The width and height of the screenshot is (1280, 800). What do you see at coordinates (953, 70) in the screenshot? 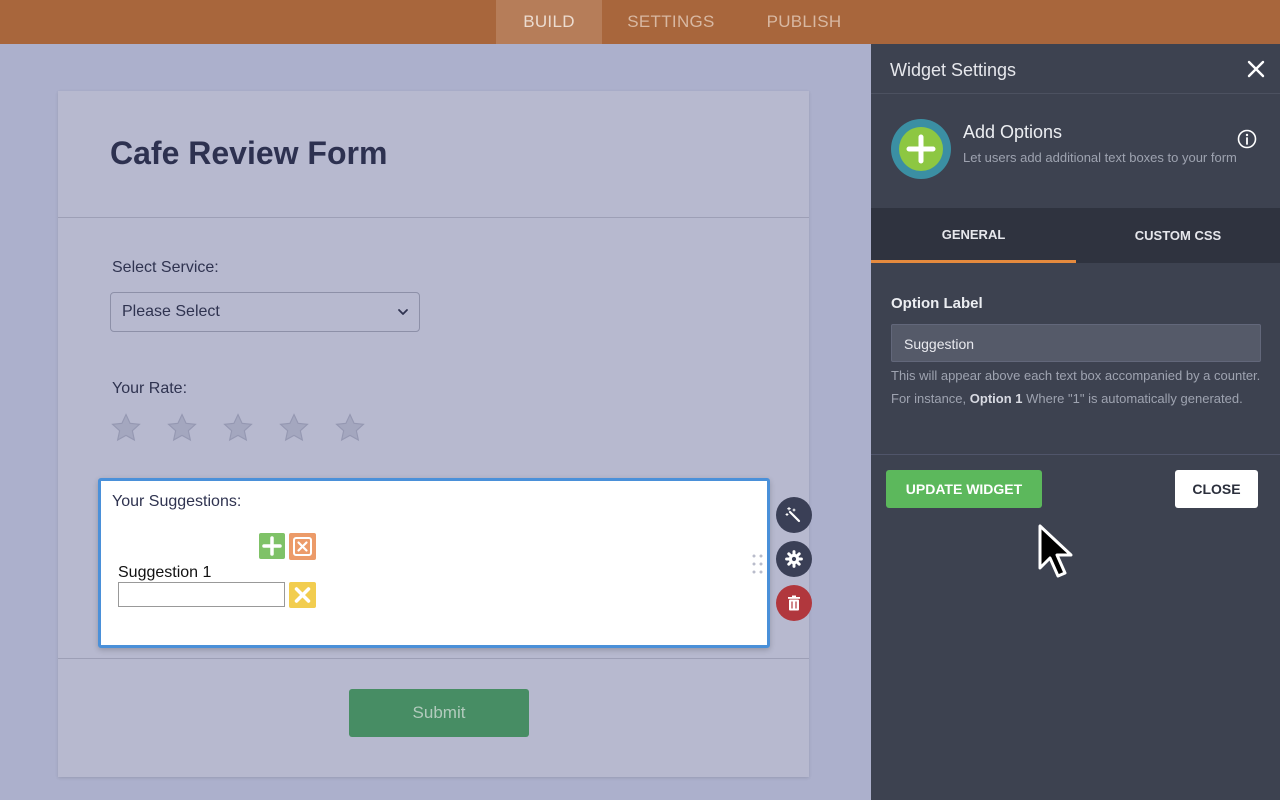
I see `panel-title: Widget Settings` at bounding box center [953, 70].